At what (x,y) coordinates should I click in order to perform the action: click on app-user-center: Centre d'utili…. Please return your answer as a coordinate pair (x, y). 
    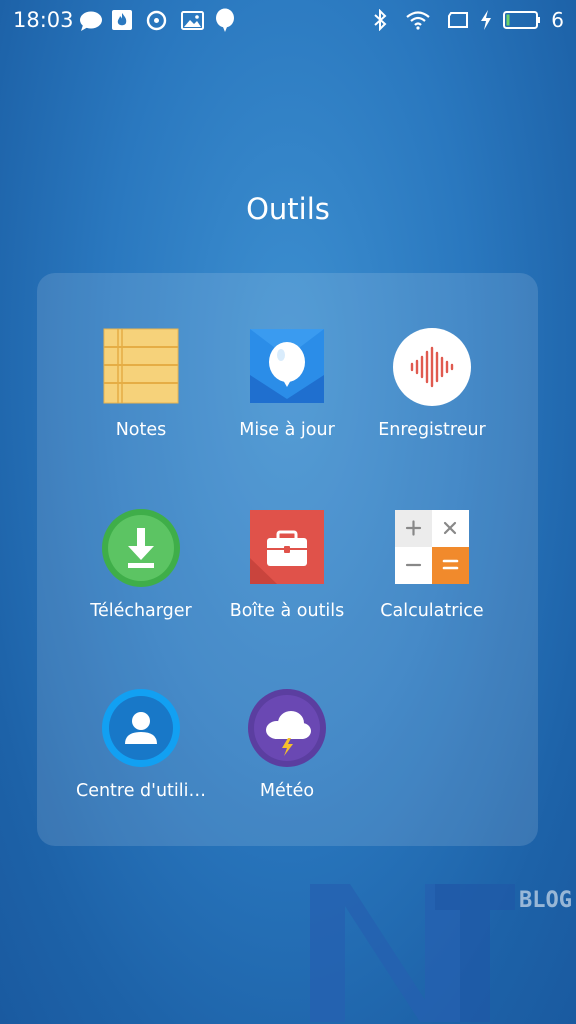
    Looking at the image, I should click on (141, 744).